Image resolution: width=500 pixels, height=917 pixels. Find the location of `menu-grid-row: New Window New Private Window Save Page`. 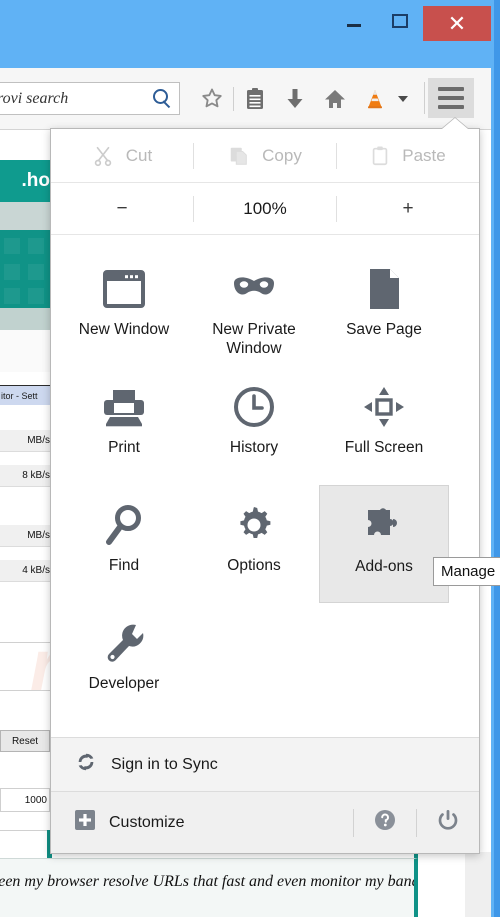

menu-grid-row: New Window New Private Window Save Page is located at coordinates (265, 308).